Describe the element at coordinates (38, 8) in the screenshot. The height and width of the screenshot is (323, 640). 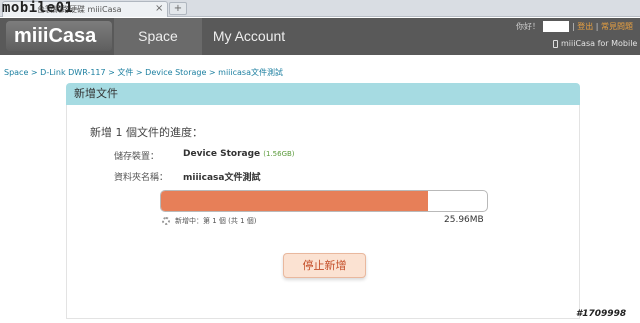
I see `watermark-logo: mobile01` at that location.